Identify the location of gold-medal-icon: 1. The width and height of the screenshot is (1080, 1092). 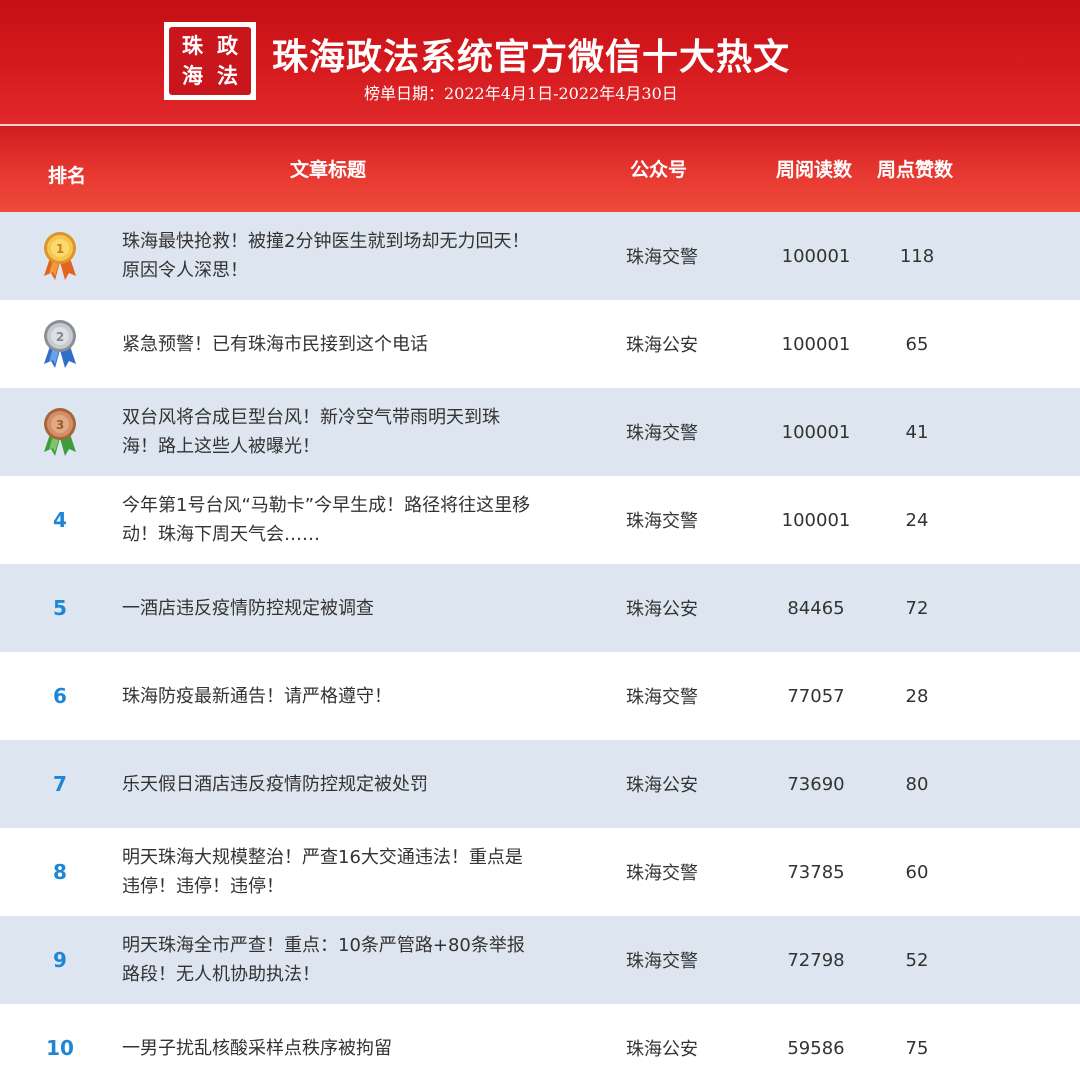
(60, 256).